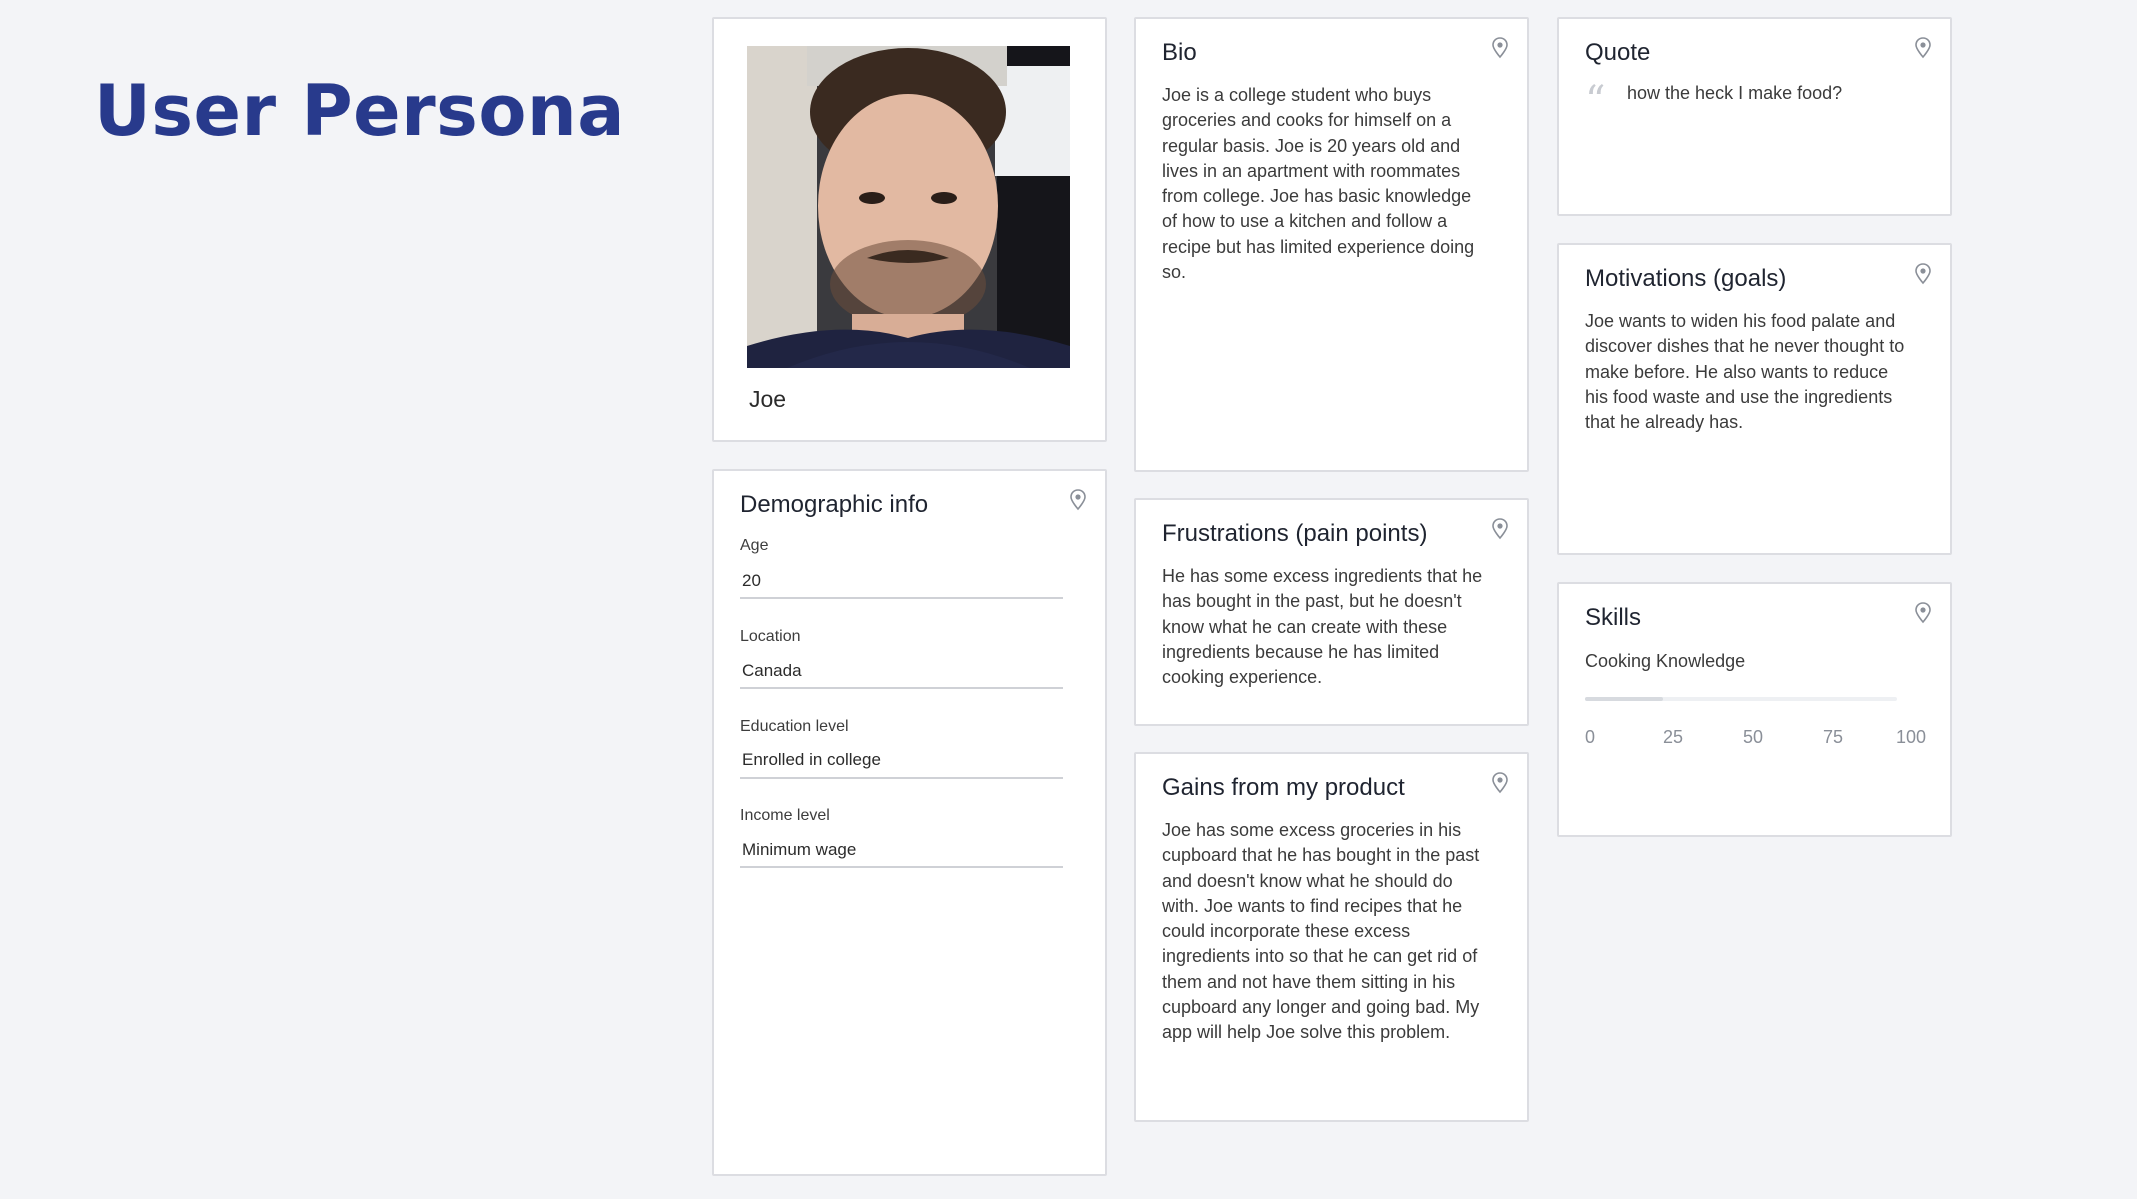 This screenshot has width=2137, height=1199. What do you see at coordinates (1613, 617) in the screenshot?
I see `skills-title: Skills` at bounding box center [1613, 617].